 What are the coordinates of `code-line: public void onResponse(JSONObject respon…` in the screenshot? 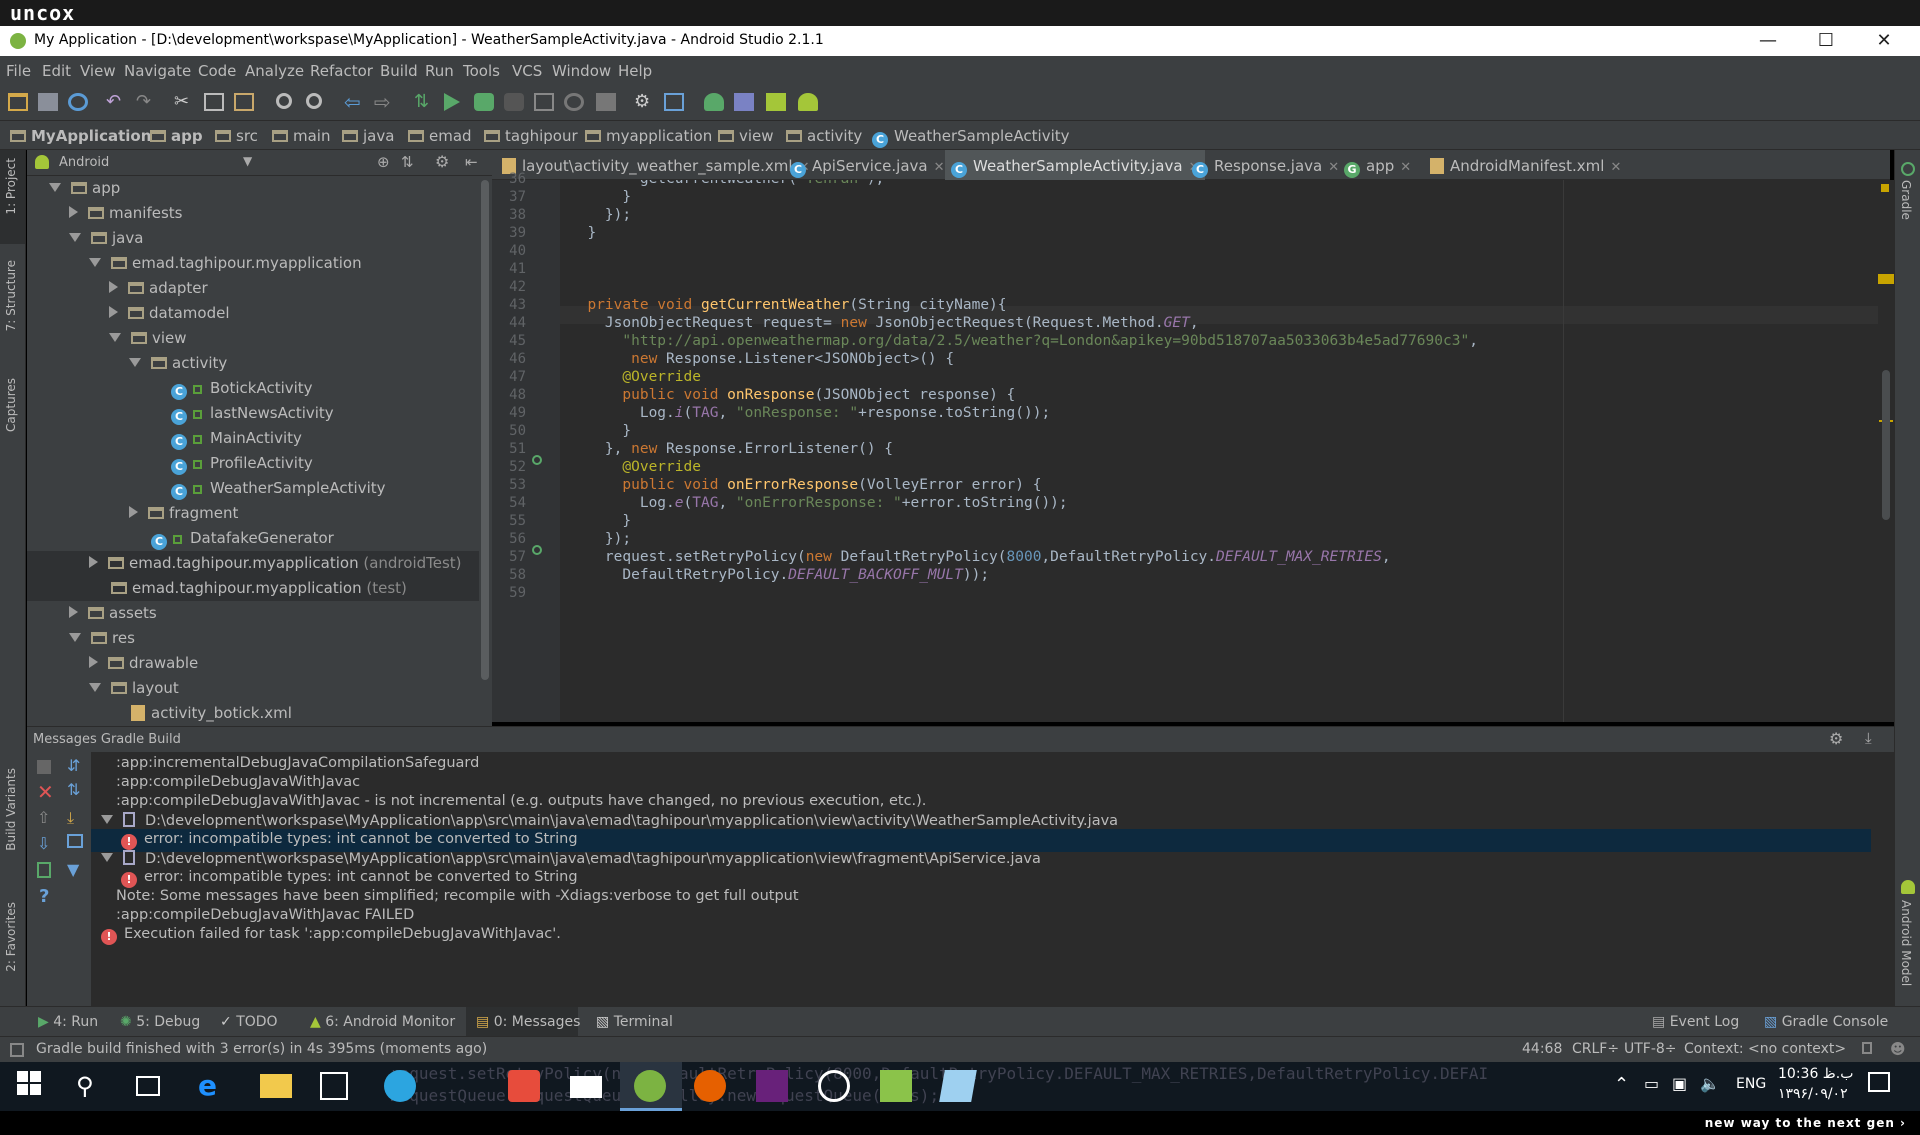 It's located at (792, 395).